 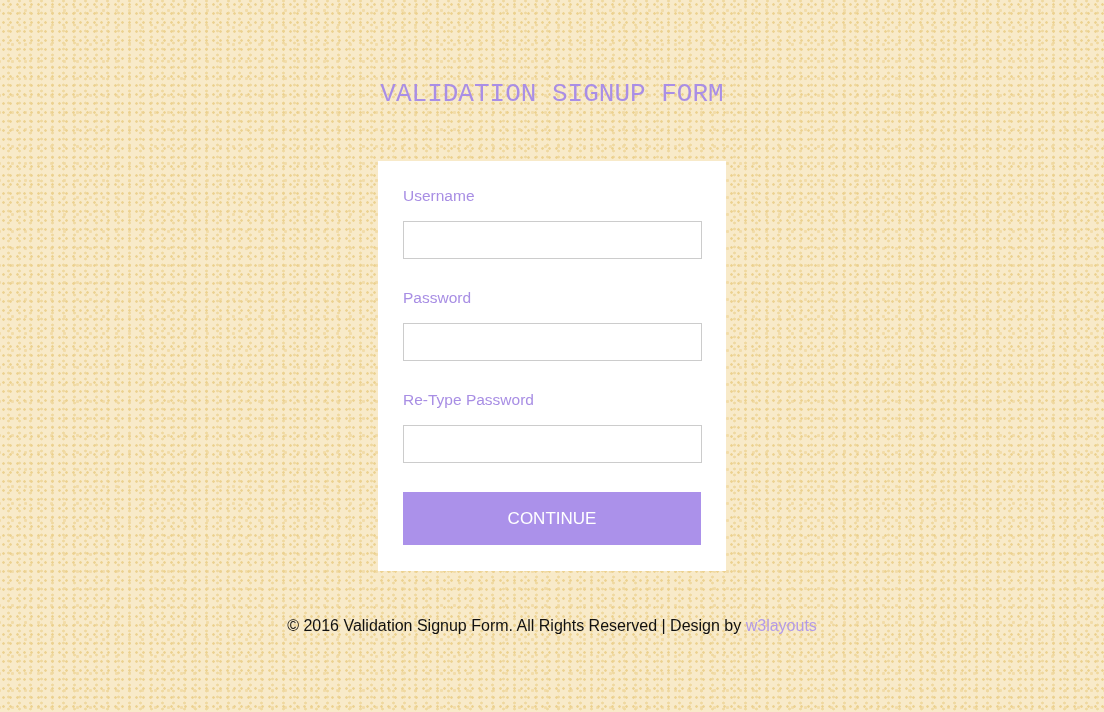 I want to click on page-title: VALIDATION SIGNUP FORM, so click(x=552, y=94).